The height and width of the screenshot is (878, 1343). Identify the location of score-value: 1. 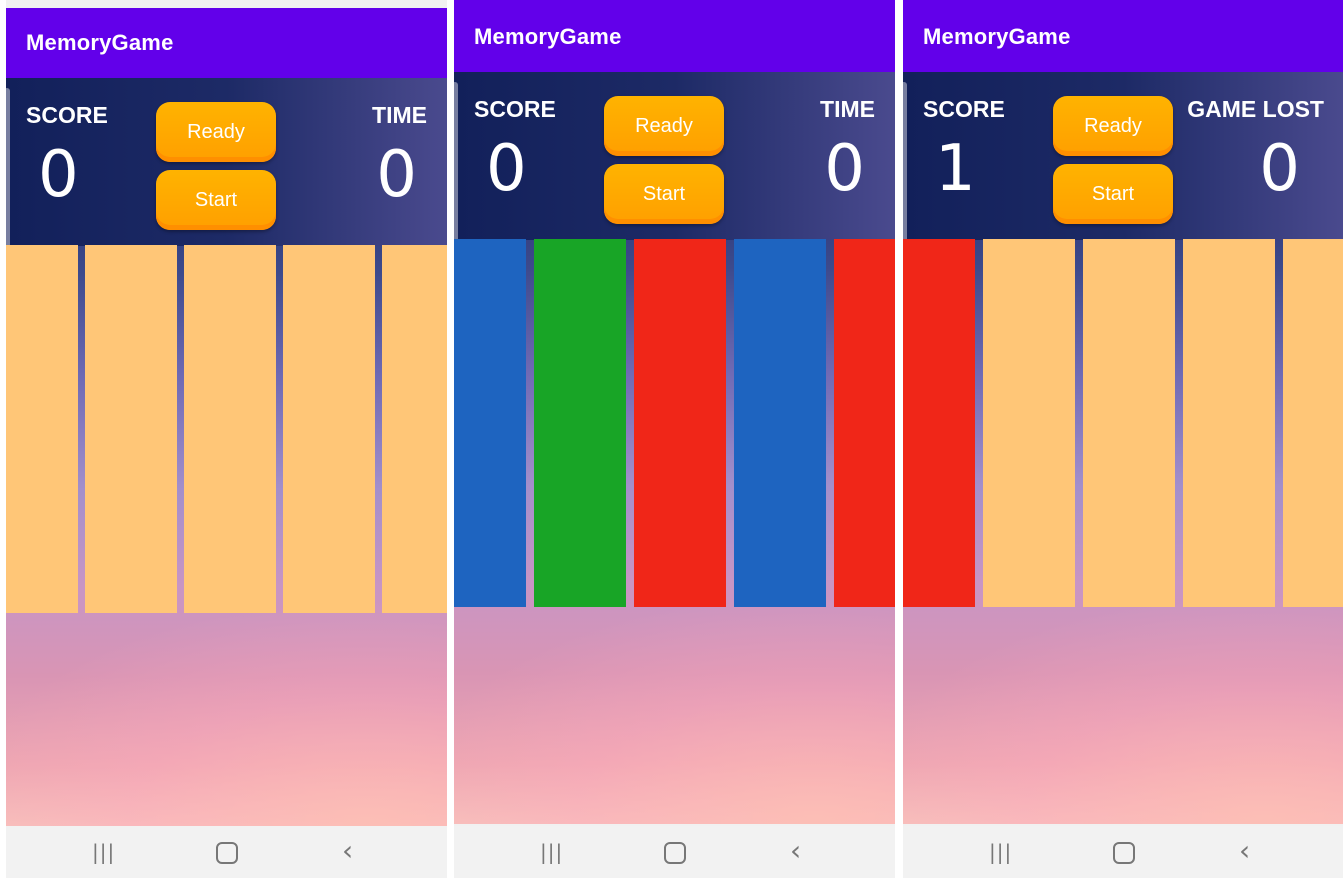
(955, 169).